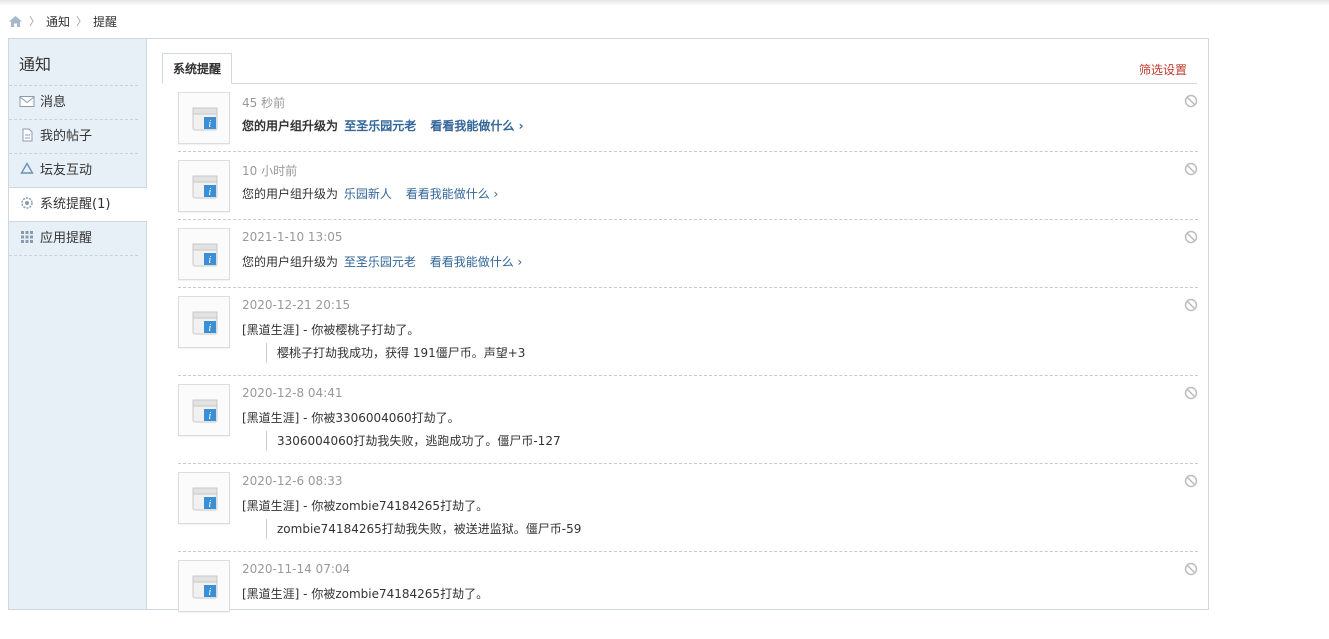 The image size is (1329, 639). I want to click on document-icon, so click(27, 132).